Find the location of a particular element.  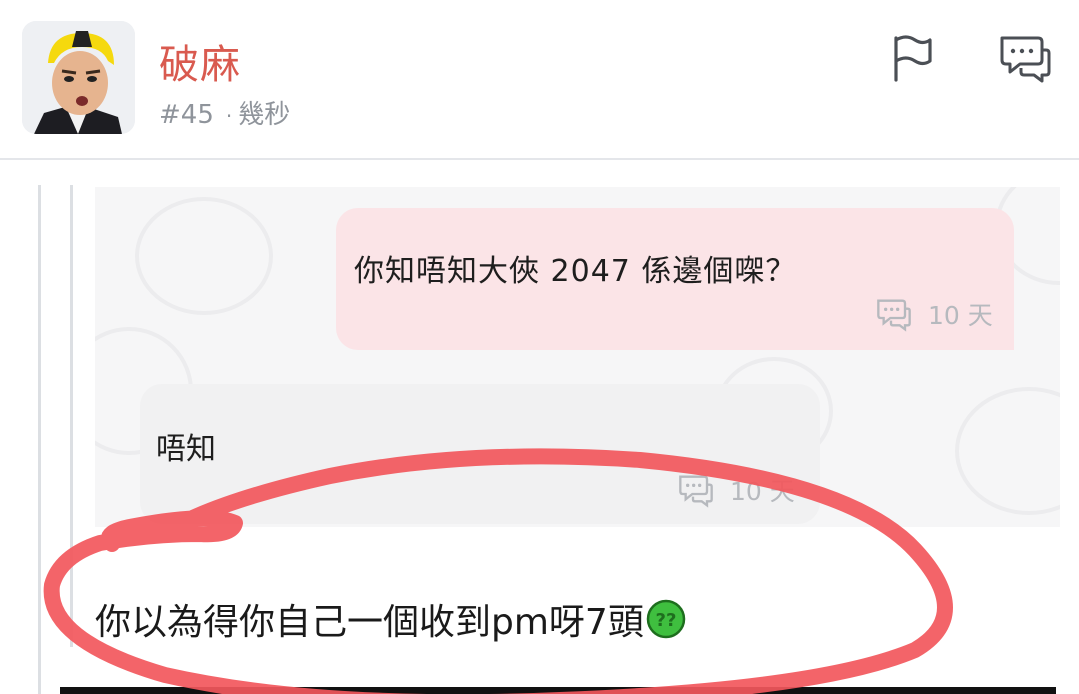

outgoing-message-bubble: 你知唔知大俠 2047 係邊個㗎？ 10 天 is located at coordinates (675, 279).